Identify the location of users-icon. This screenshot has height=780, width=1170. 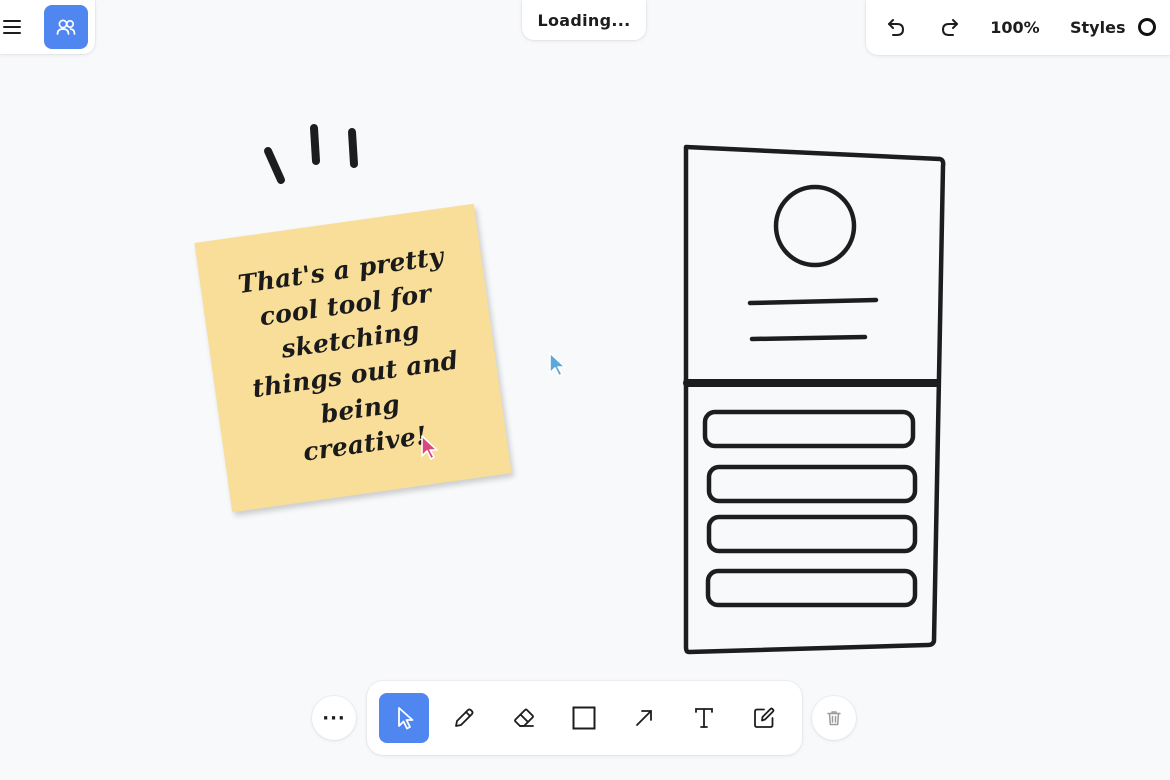
(66, 27).